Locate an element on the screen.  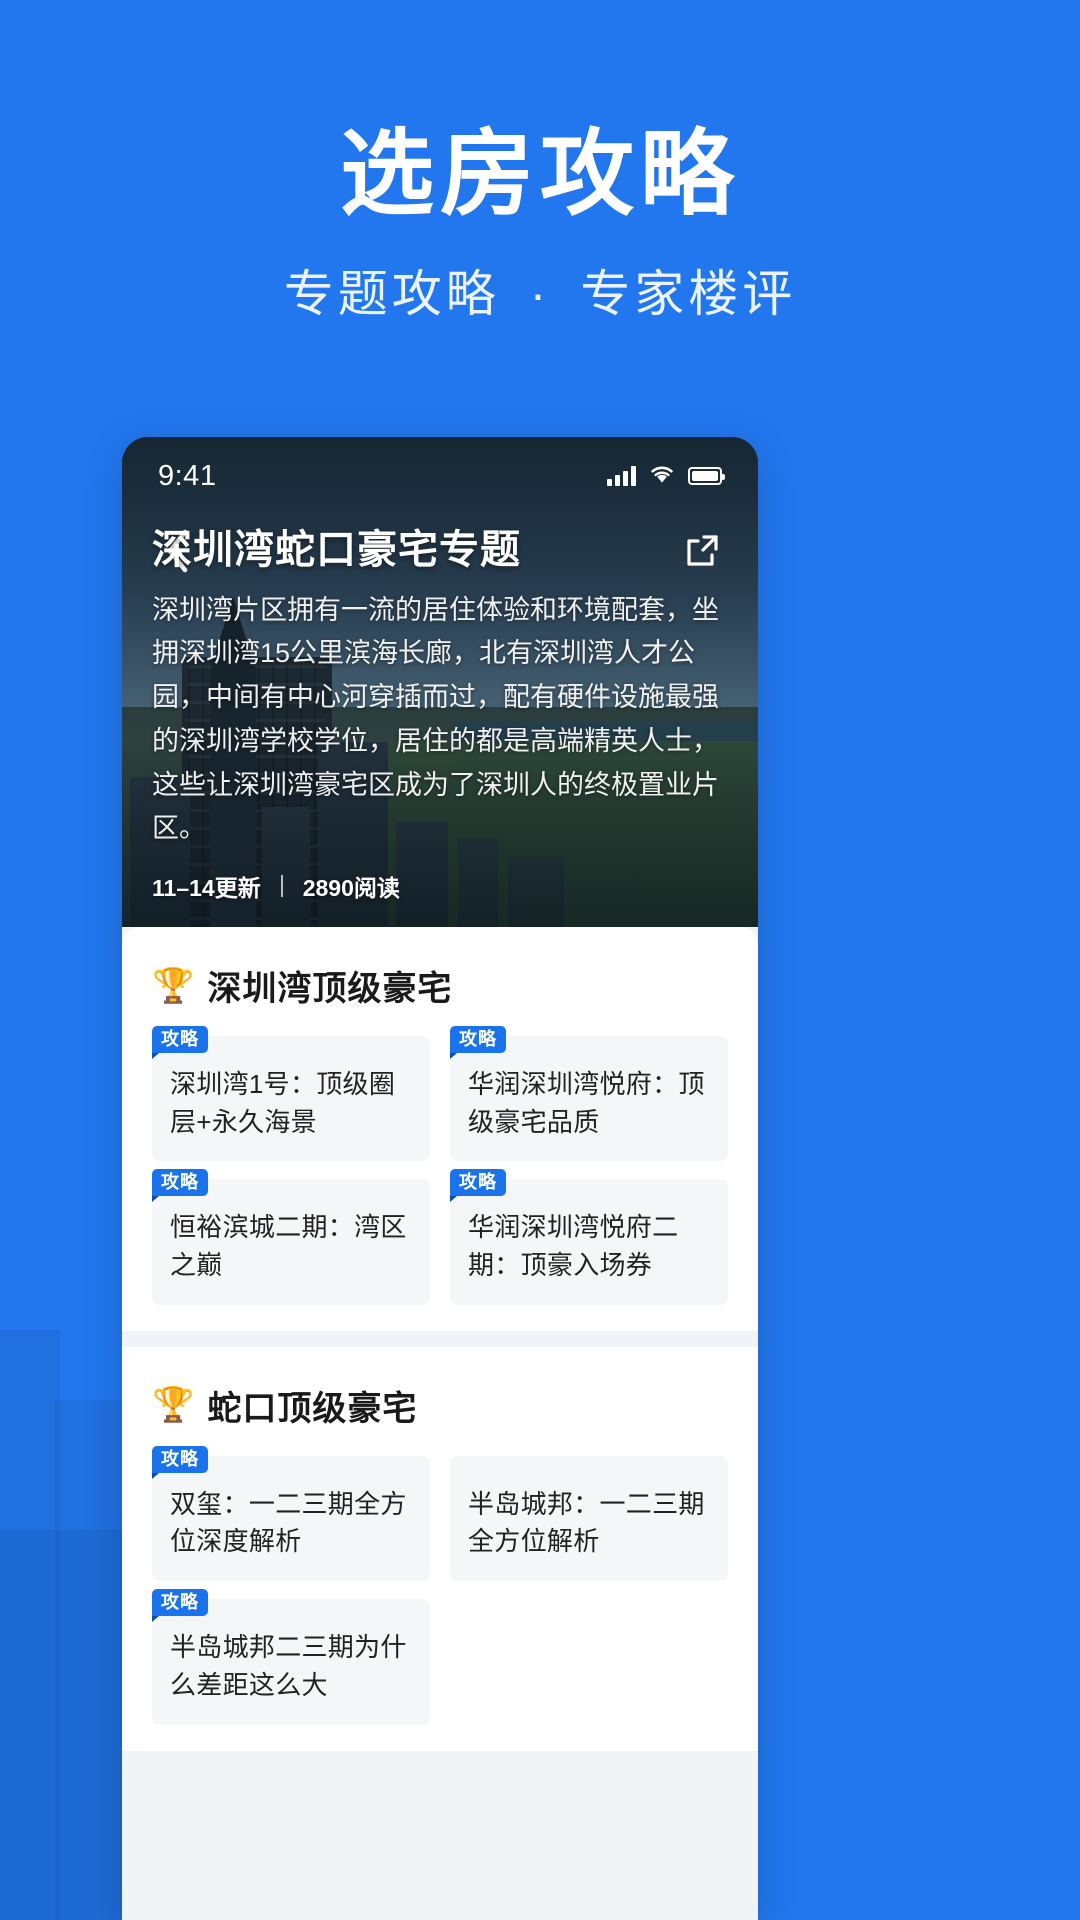
guide-tile: 攻略半岛城邦二三期为什么差距这么大 is located at coordinates (291, 1657).